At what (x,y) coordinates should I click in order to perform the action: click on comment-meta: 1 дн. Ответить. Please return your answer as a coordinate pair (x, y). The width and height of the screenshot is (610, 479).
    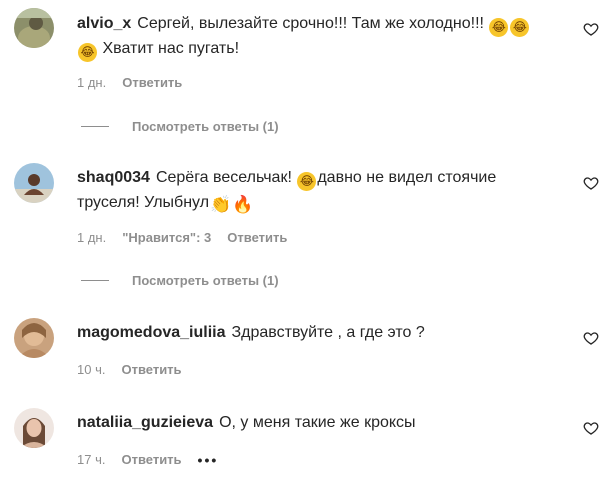
    Looking at the image, I should click on (137, 83).